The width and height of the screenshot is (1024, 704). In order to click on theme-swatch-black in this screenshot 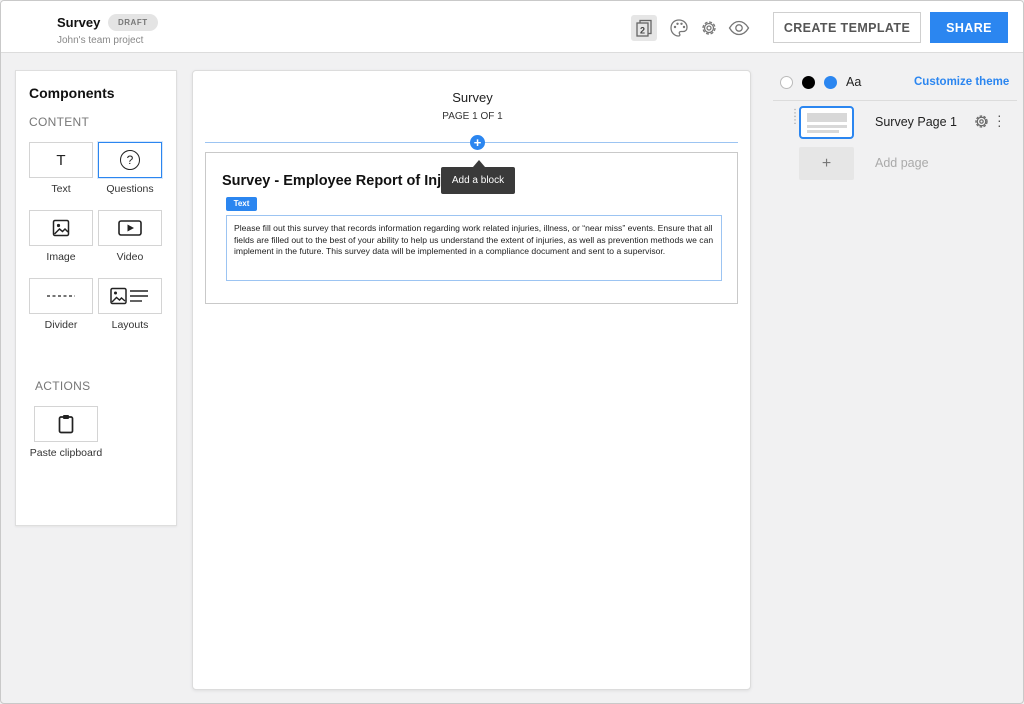, I will do `click(808, 82)`.